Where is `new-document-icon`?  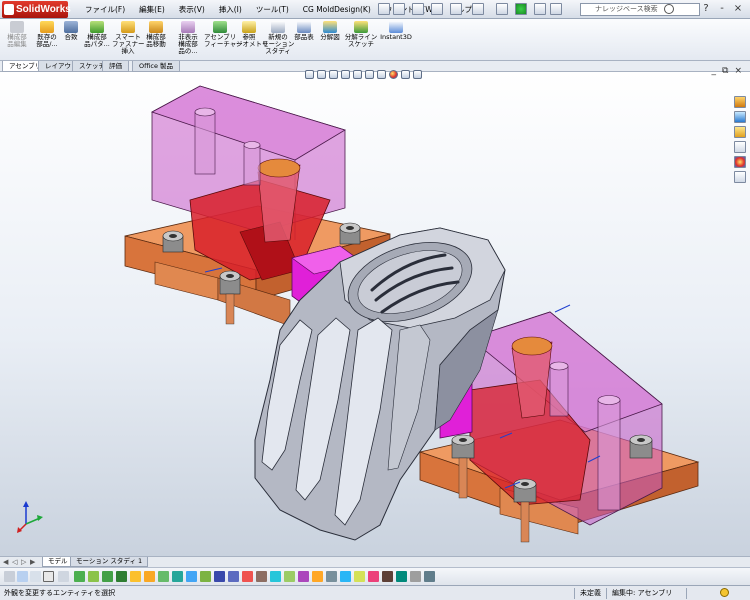 new-document-icon is located at coordinates (399, 9).